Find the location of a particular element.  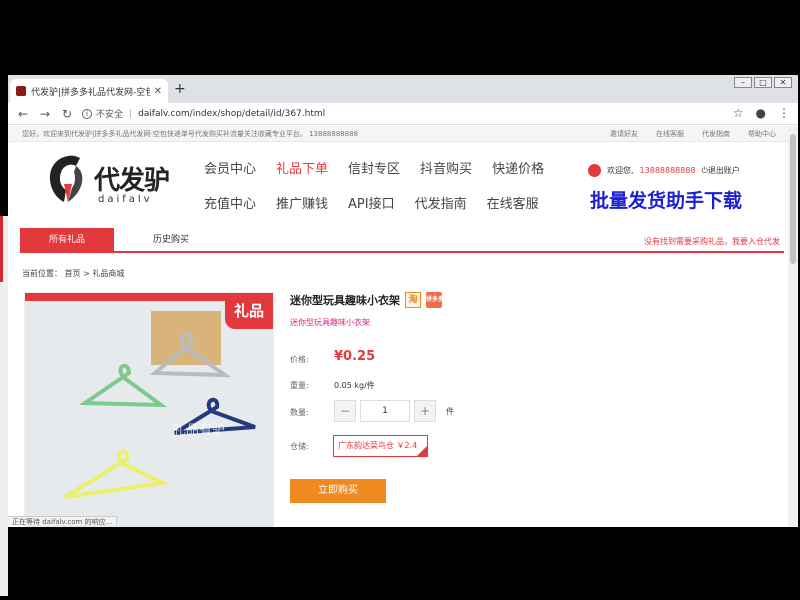

topbar-link-guide: 代发指南 is located at coordinates (716, 134).